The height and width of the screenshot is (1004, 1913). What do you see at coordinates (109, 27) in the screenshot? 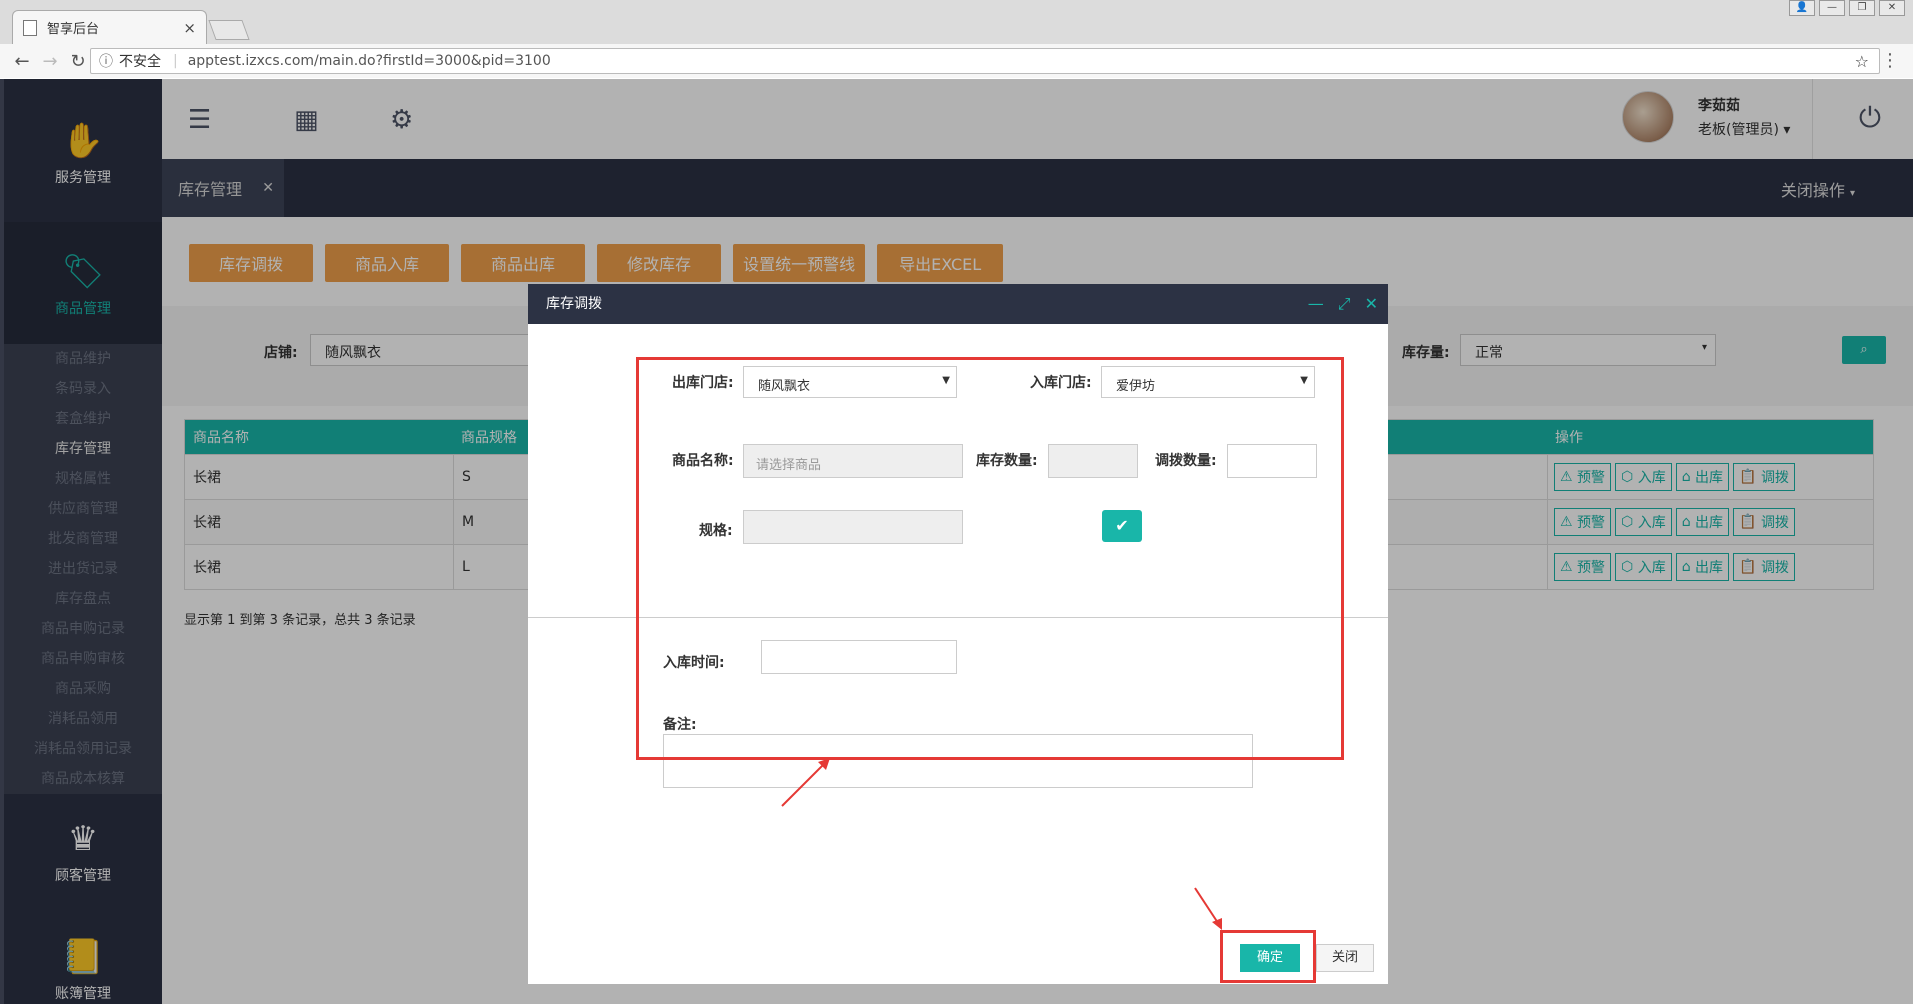
I see `browser-tab: 智享后台 ×` at bounding box center [109, 27].